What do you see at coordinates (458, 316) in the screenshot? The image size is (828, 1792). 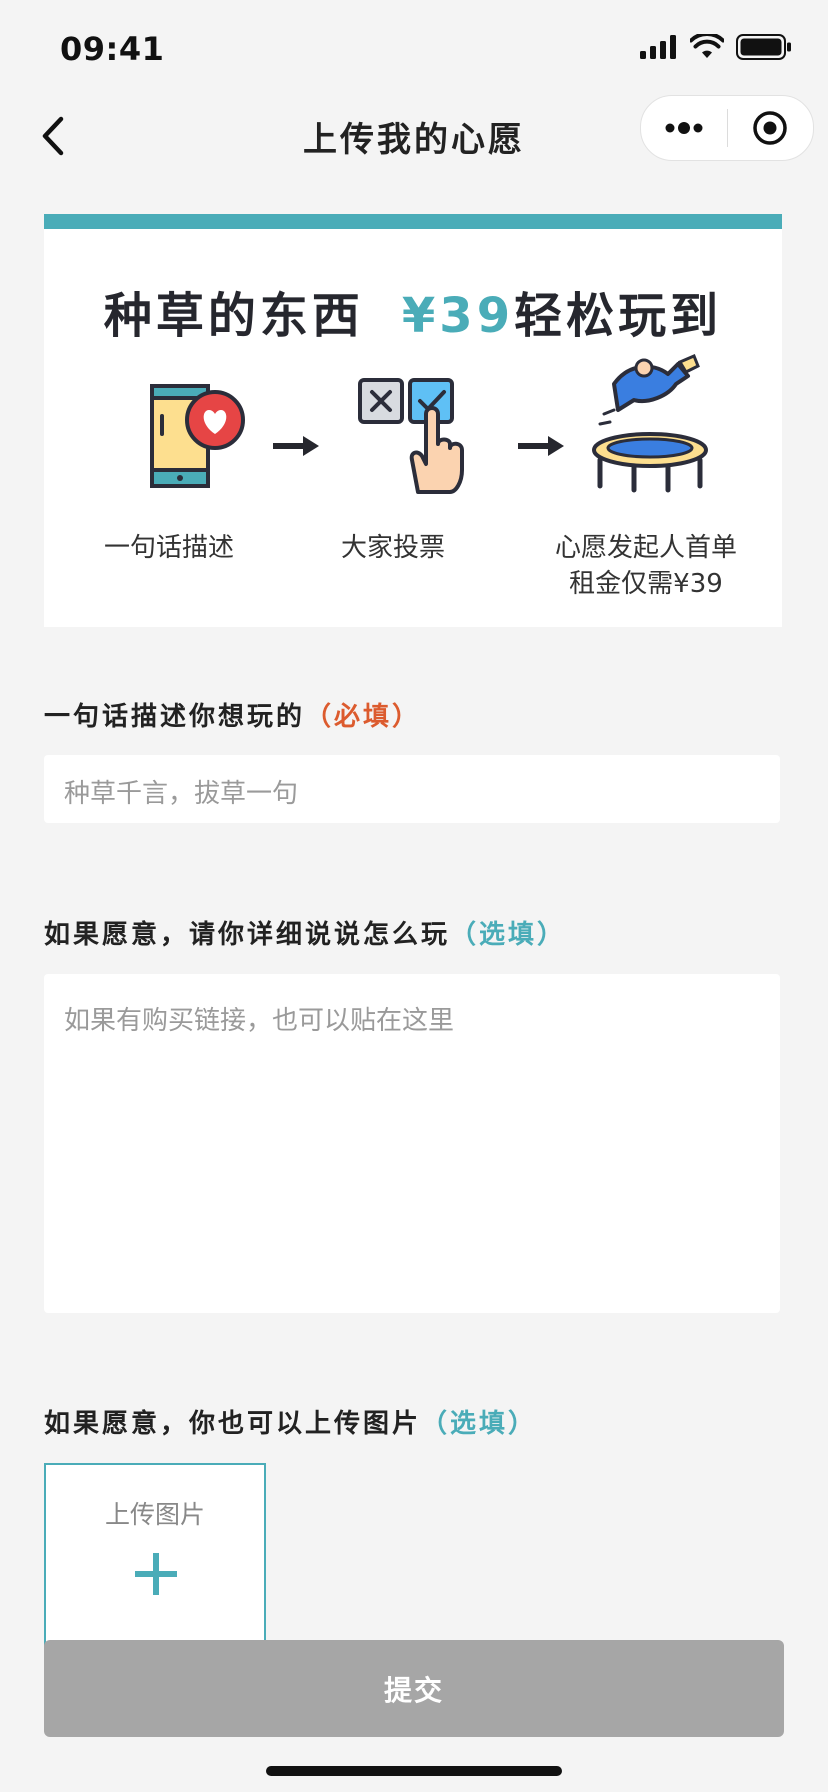 I see `banner-title-price: ¥39` at bounding box center [458, 316].